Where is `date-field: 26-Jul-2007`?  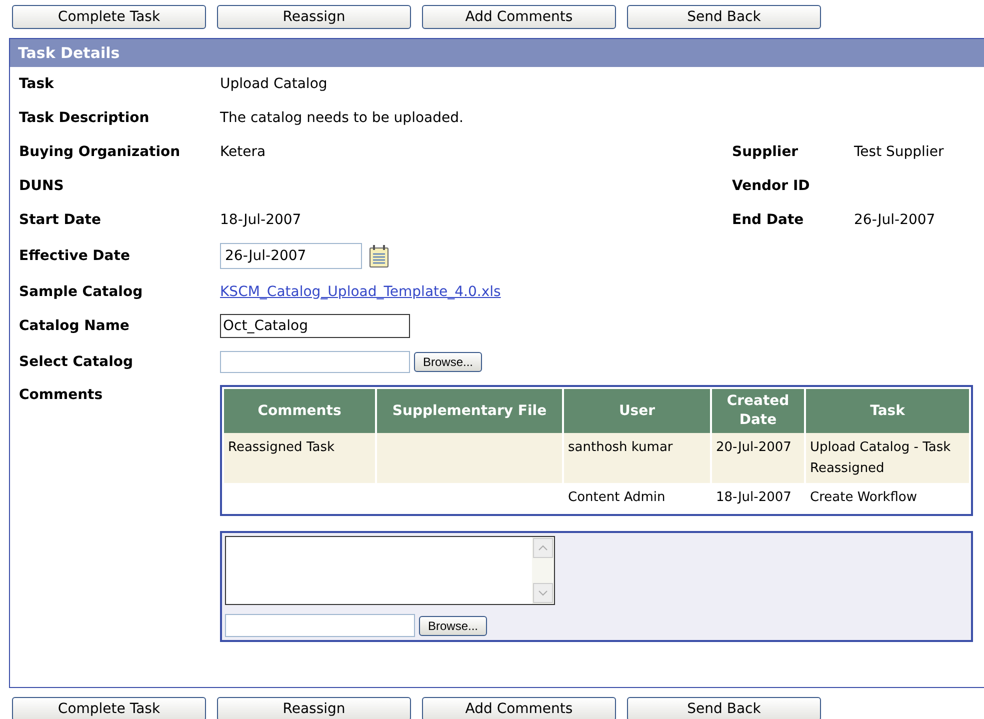
date-field: 26-Jul-2007 is located at coordinates (291, 256).